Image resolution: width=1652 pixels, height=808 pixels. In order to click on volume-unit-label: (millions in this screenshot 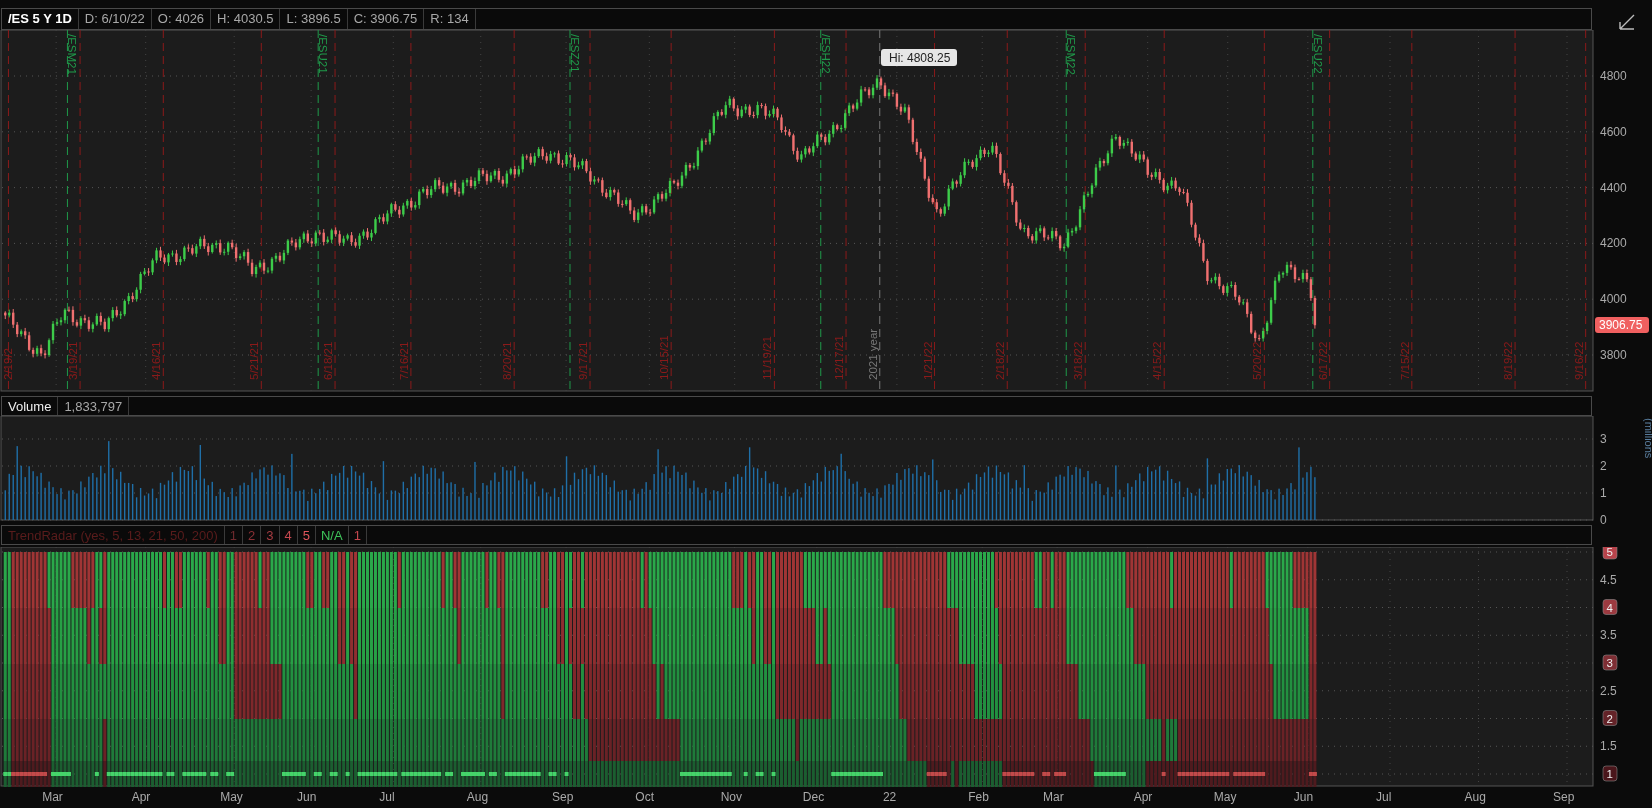, I will do `click(1647, 438)`.